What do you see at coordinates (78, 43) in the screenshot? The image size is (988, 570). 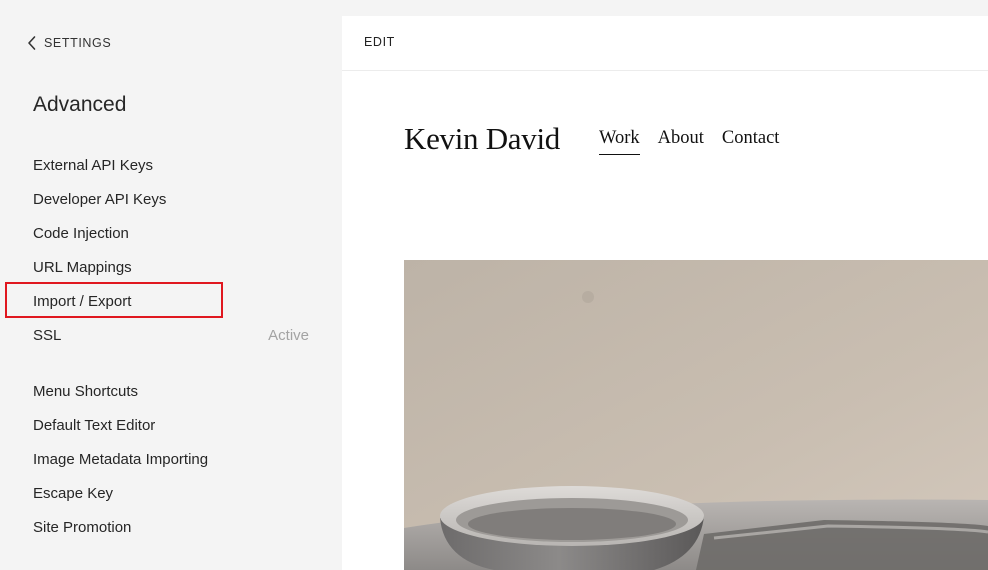 I see `back-label: SETTINGS` at bounding box center [78, 43].